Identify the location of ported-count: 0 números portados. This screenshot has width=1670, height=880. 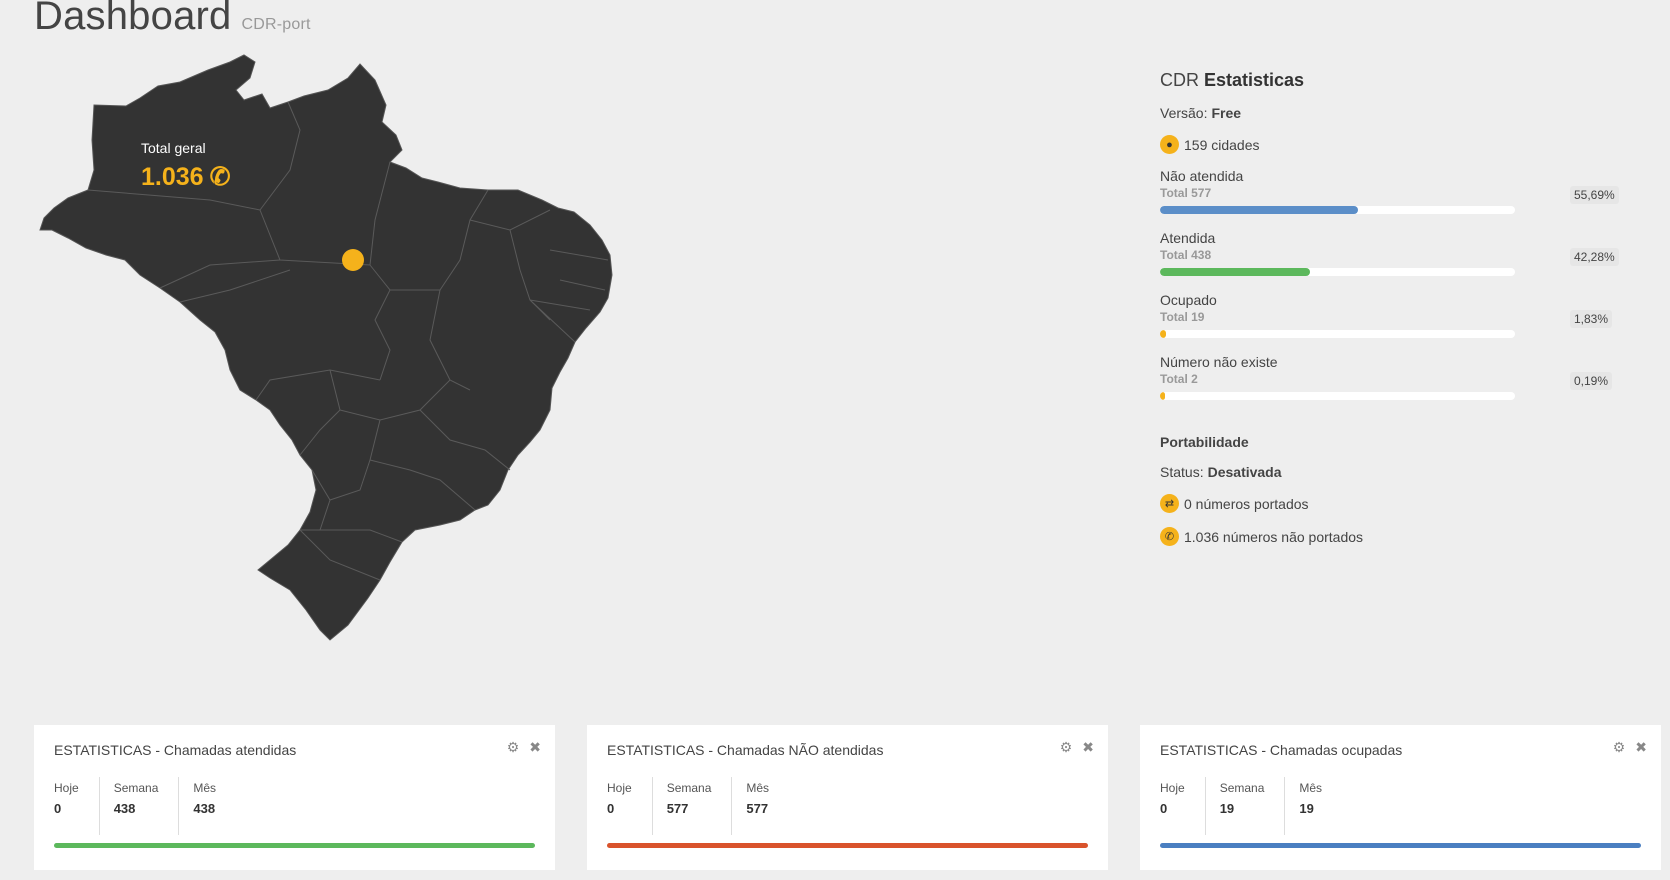
(1246, 503).